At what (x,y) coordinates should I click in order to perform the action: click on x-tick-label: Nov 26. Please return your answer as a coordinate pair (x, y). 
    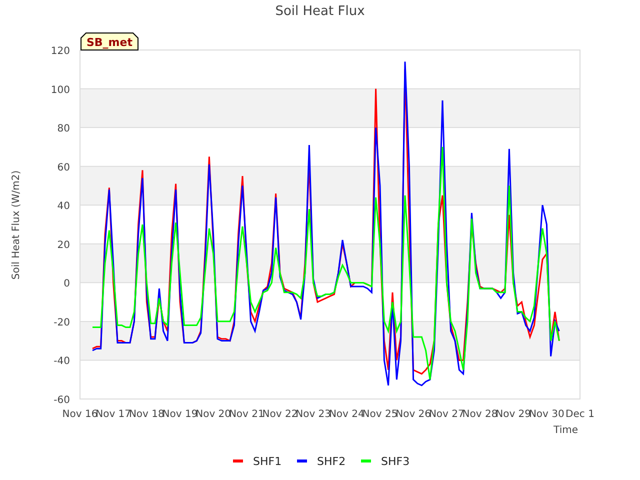
    Looking at the image, I should click on (414, 414).